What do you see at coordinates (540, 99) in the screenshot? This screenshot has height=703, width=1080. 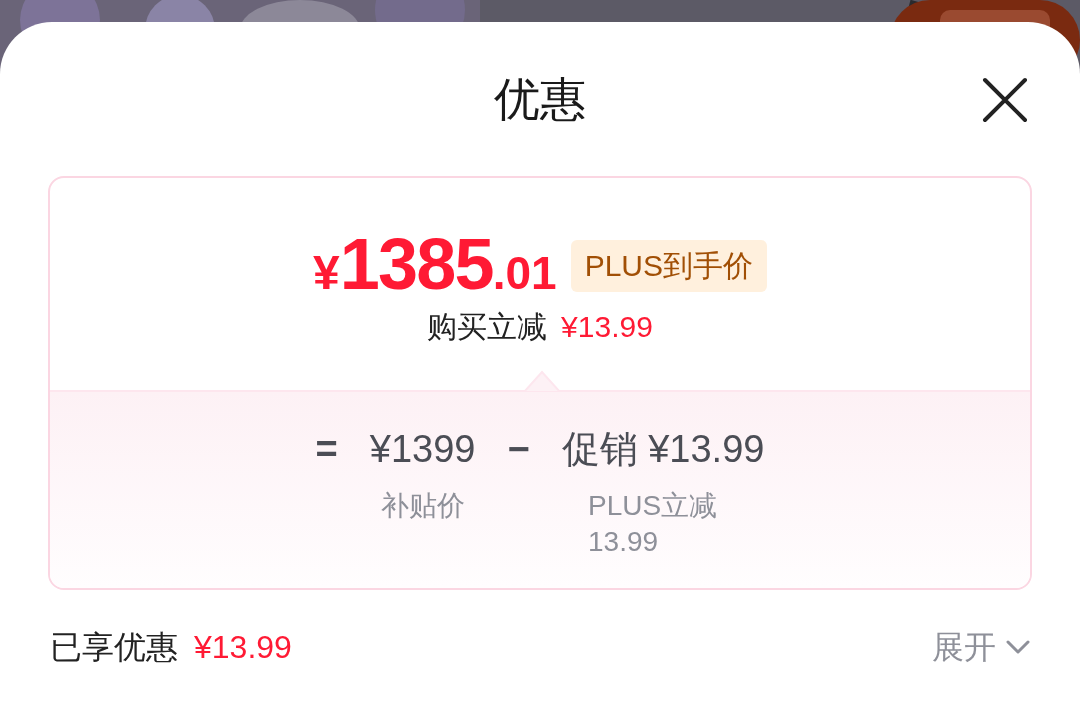 I see `sheet-title: 优惠` at bounding box center [540, 99].